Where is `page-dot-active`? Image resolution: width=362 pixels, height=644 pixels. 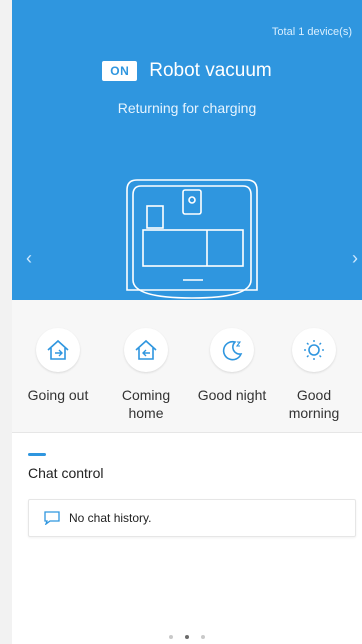
page-dot-active is located at coordinates (187, 637).